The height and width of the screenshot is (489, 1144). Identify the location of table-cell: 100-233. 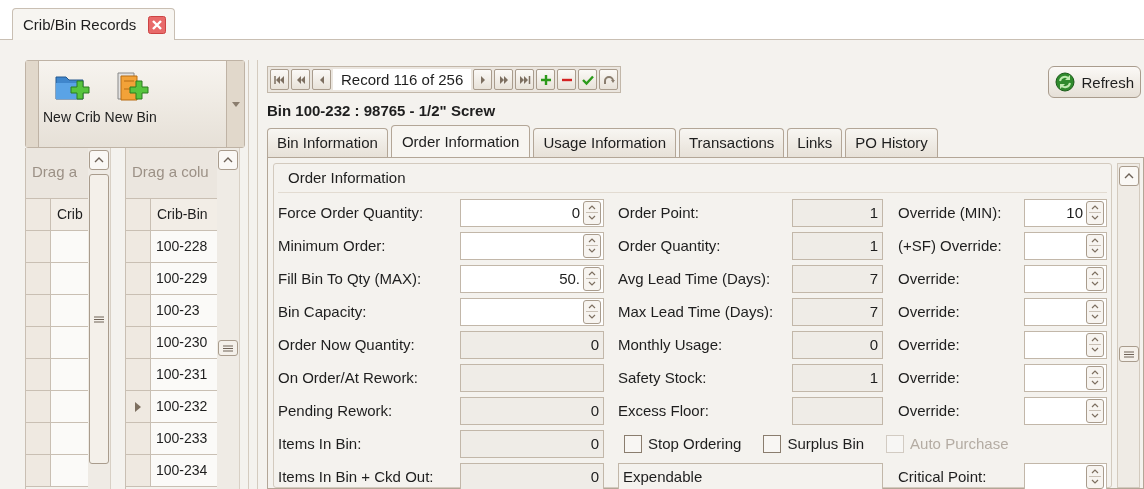
(184, 438).